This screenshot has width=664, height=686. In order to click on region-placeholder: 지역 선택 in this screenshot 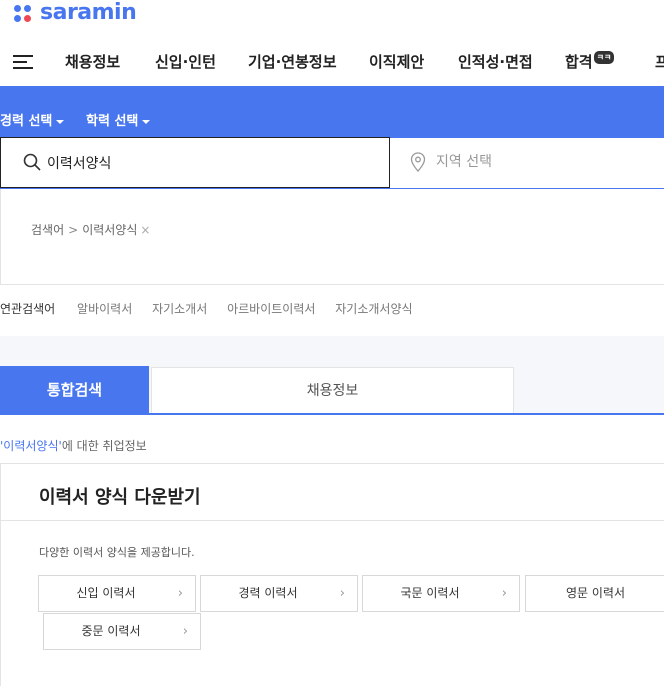, I will do `click(464, 162)`.